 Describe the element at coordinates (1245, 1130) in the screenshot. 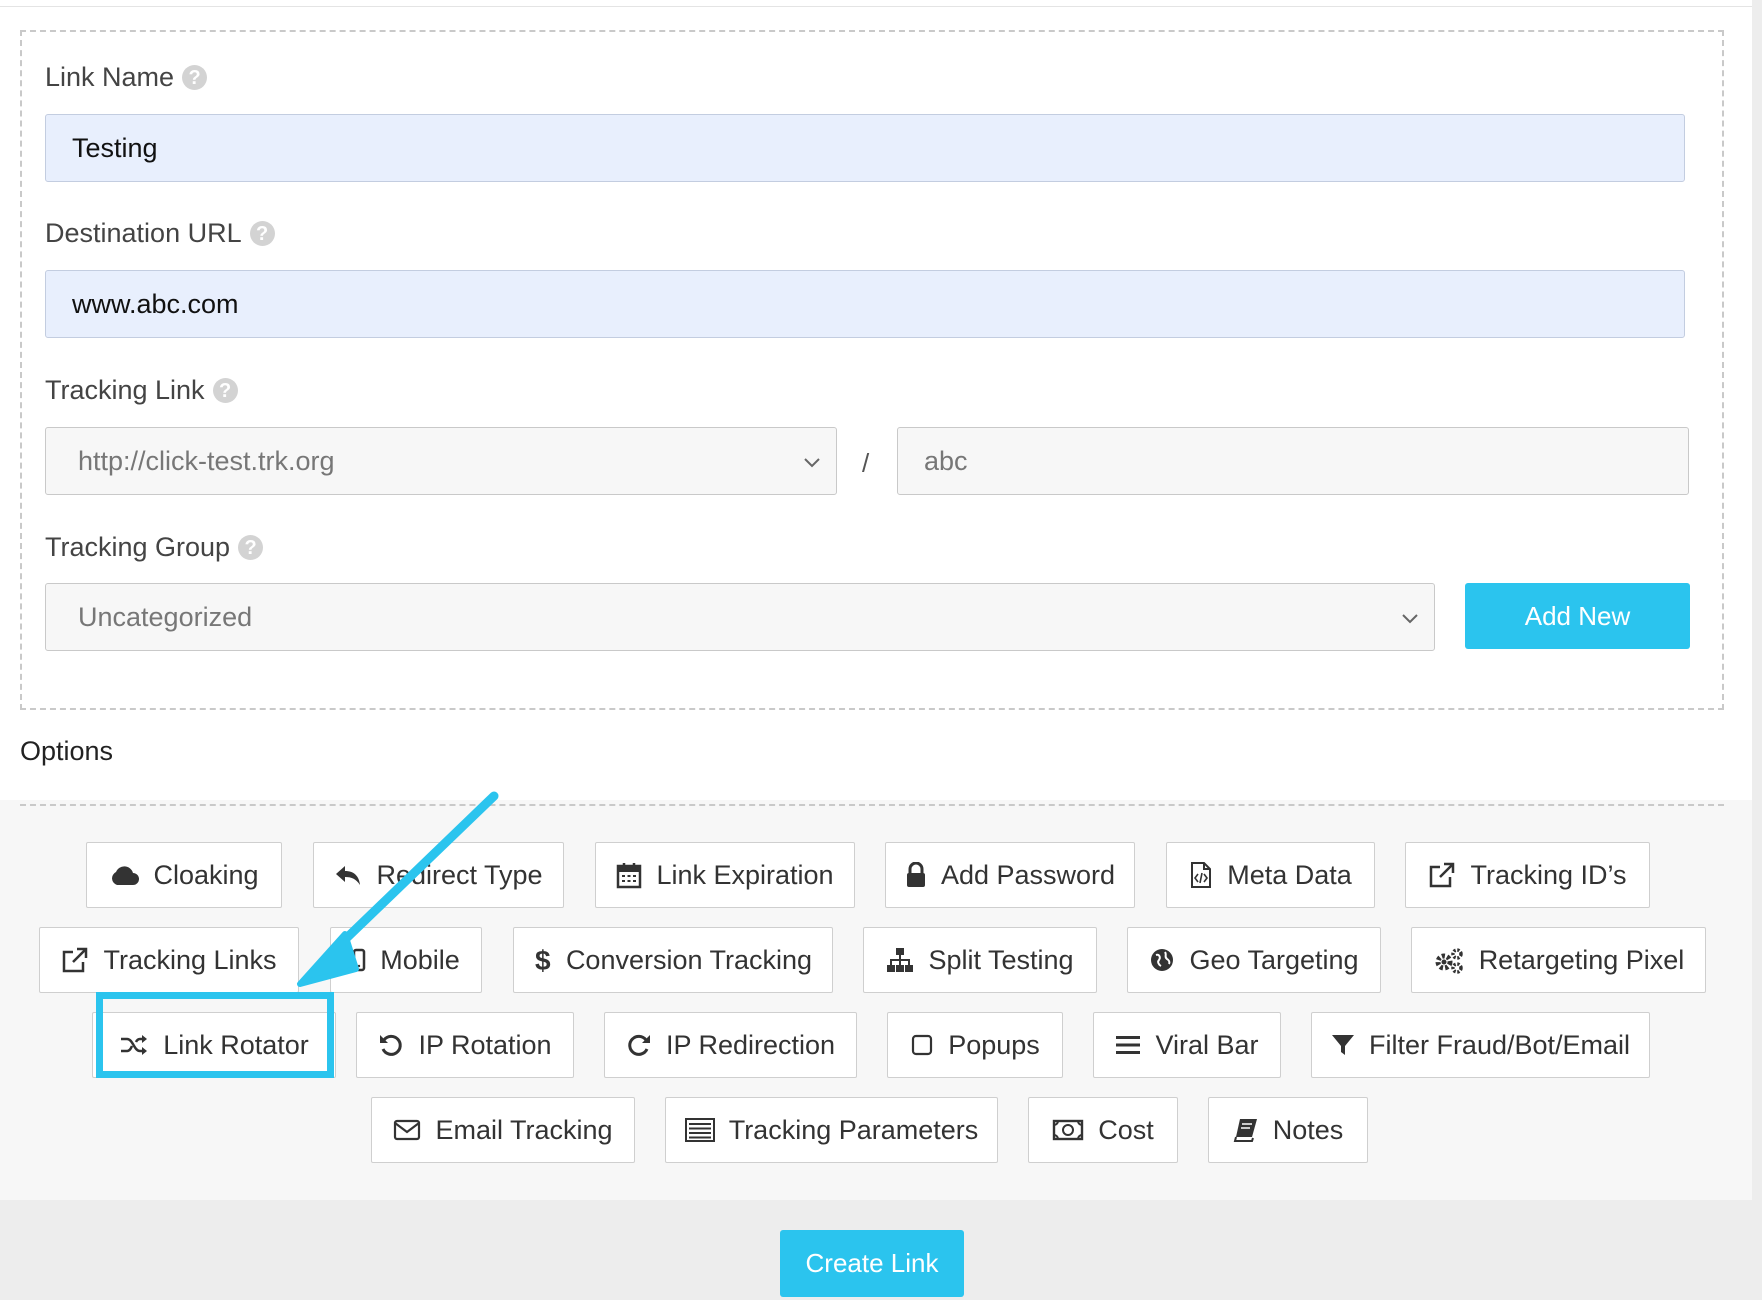

I see `book-icon` at that location.